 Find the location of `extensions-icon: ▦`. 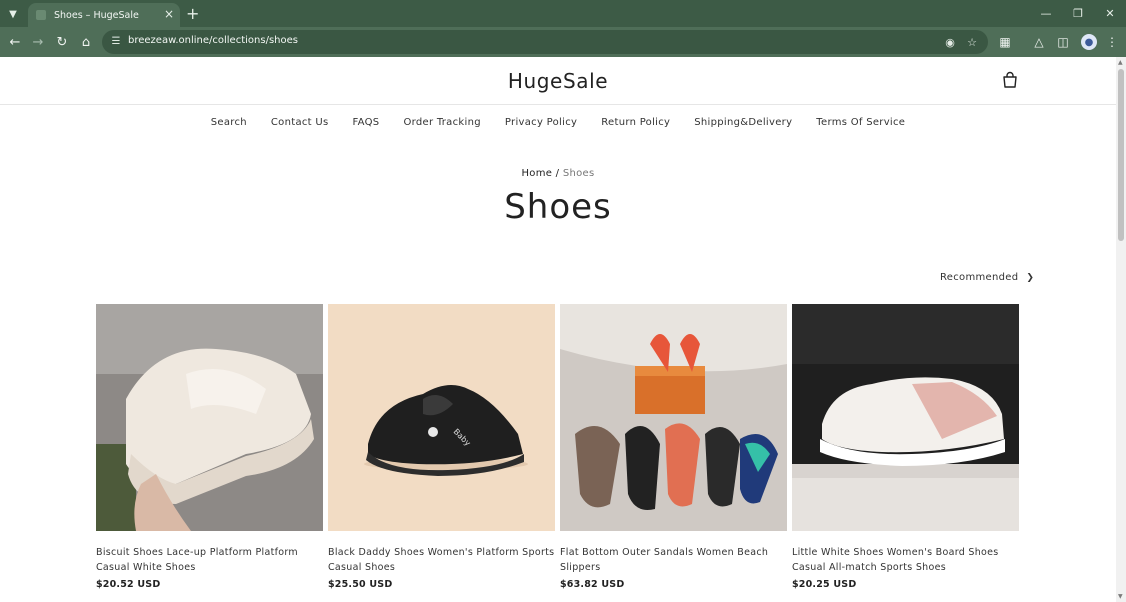

extensions-icon: ▦ is located at coordinates (1005, 42).